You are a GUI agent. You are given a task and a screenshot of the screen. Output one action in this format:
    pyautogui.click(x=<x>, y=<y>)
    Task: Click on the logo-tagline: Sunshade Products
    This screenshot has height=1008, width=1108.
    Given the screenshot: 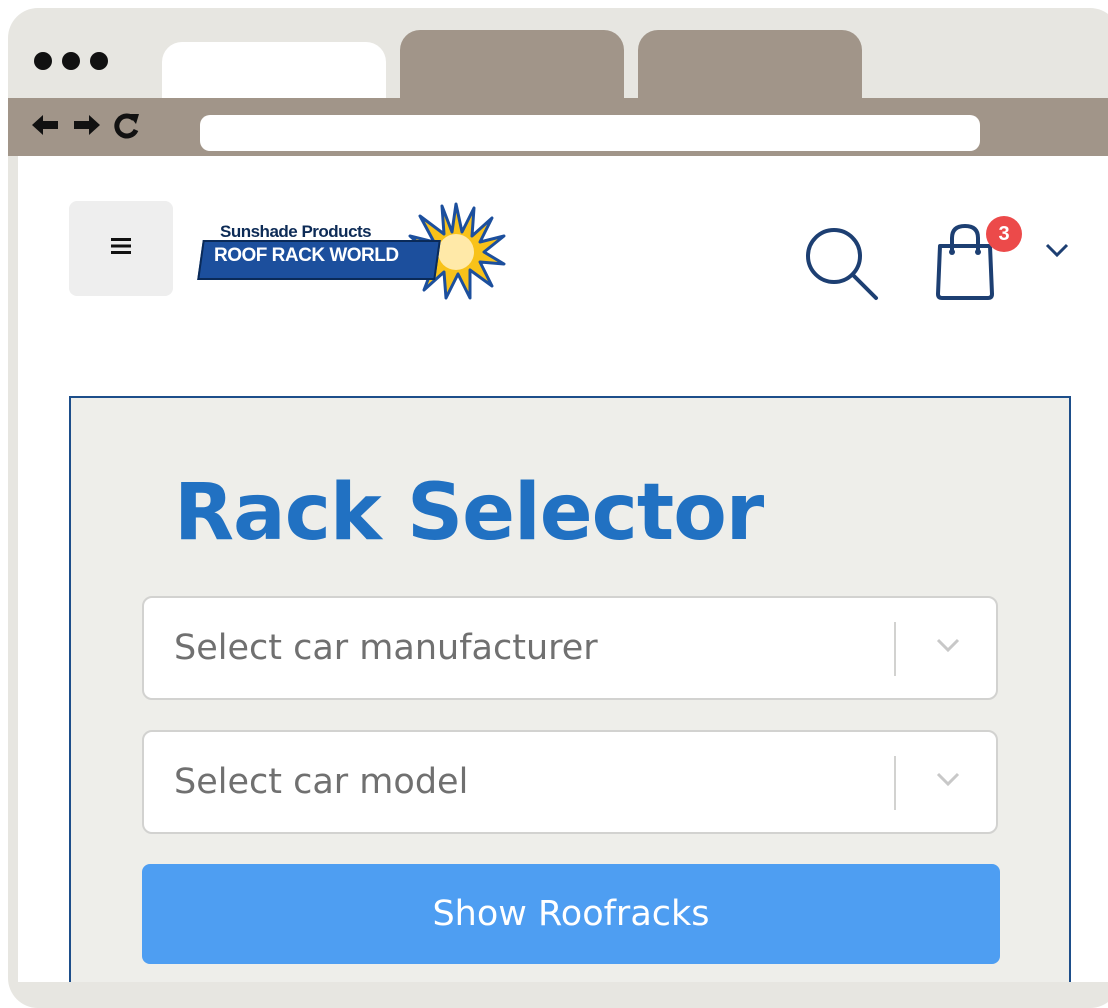 What is the action you would take?
    pyautogui.click(x=296, y=231)
    